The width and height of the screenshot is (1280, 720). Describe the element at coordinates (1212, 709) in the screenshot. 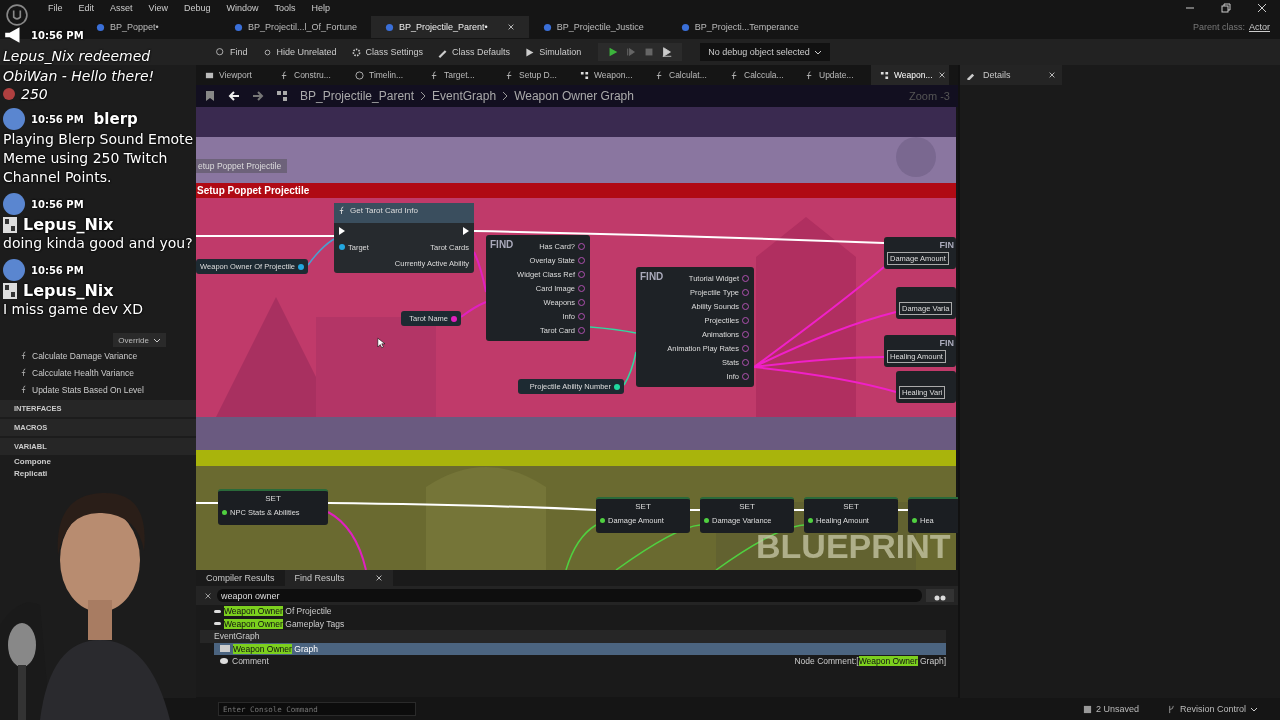

I see `revision-control-button: Revision Control` at that location.